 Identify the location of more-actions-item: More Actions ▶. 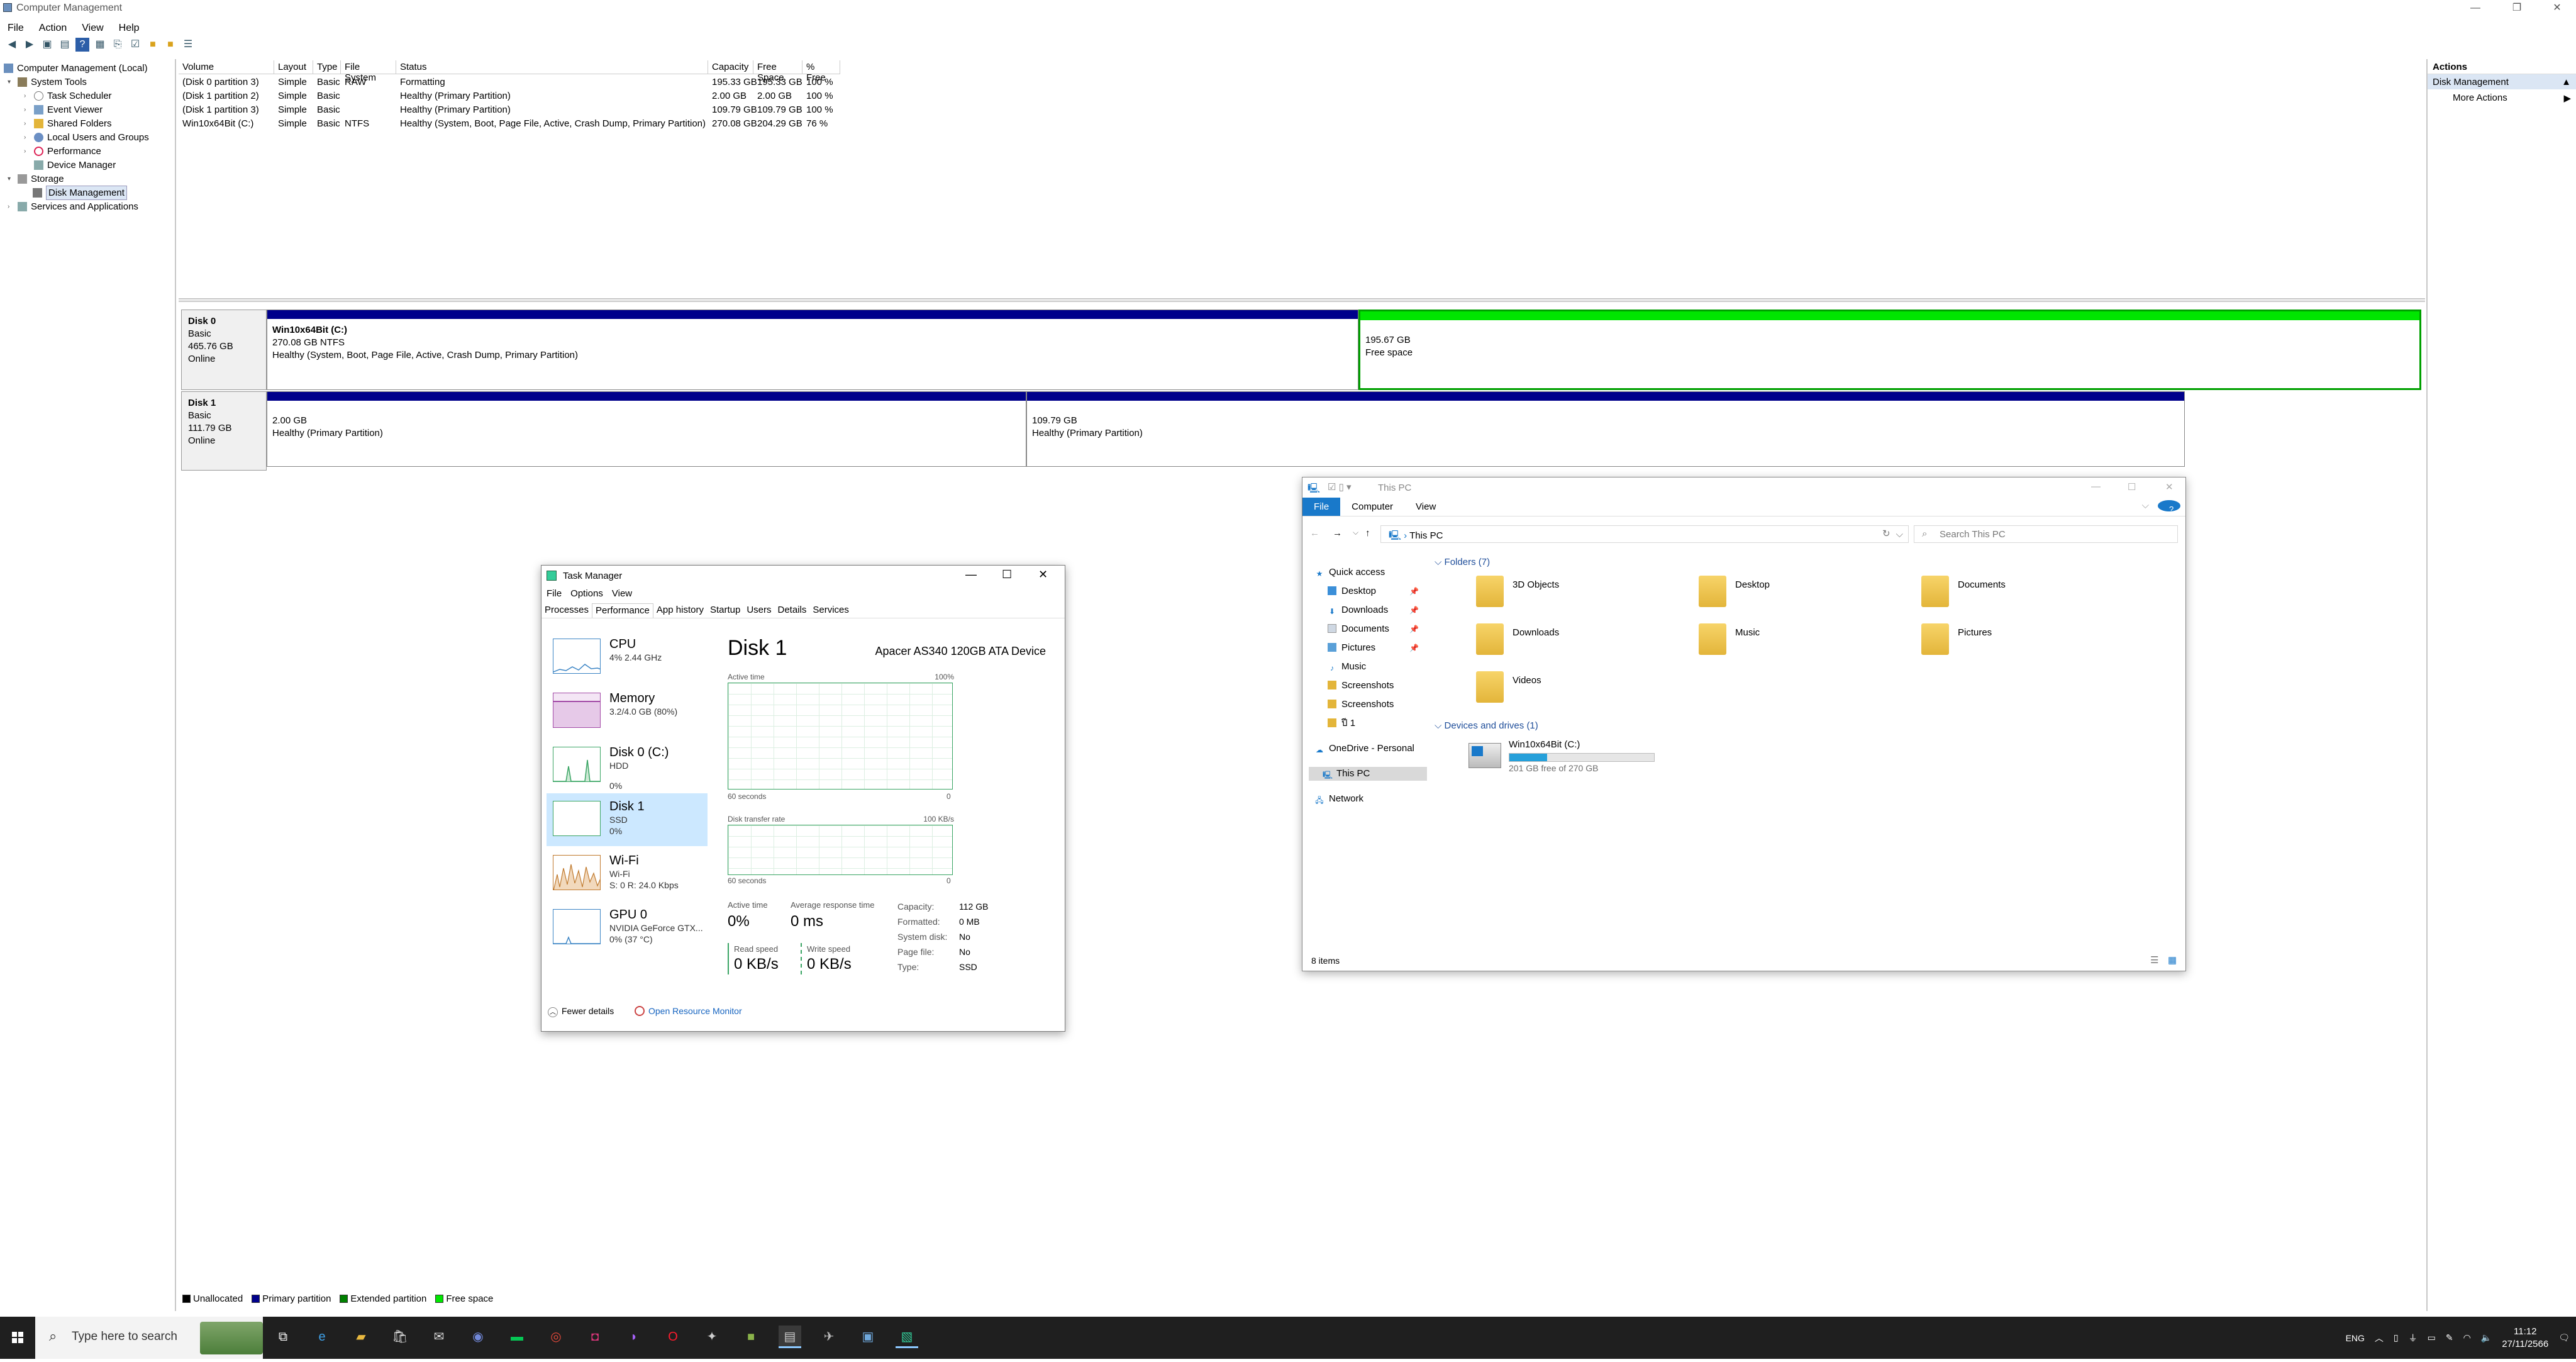
(2502, 96).